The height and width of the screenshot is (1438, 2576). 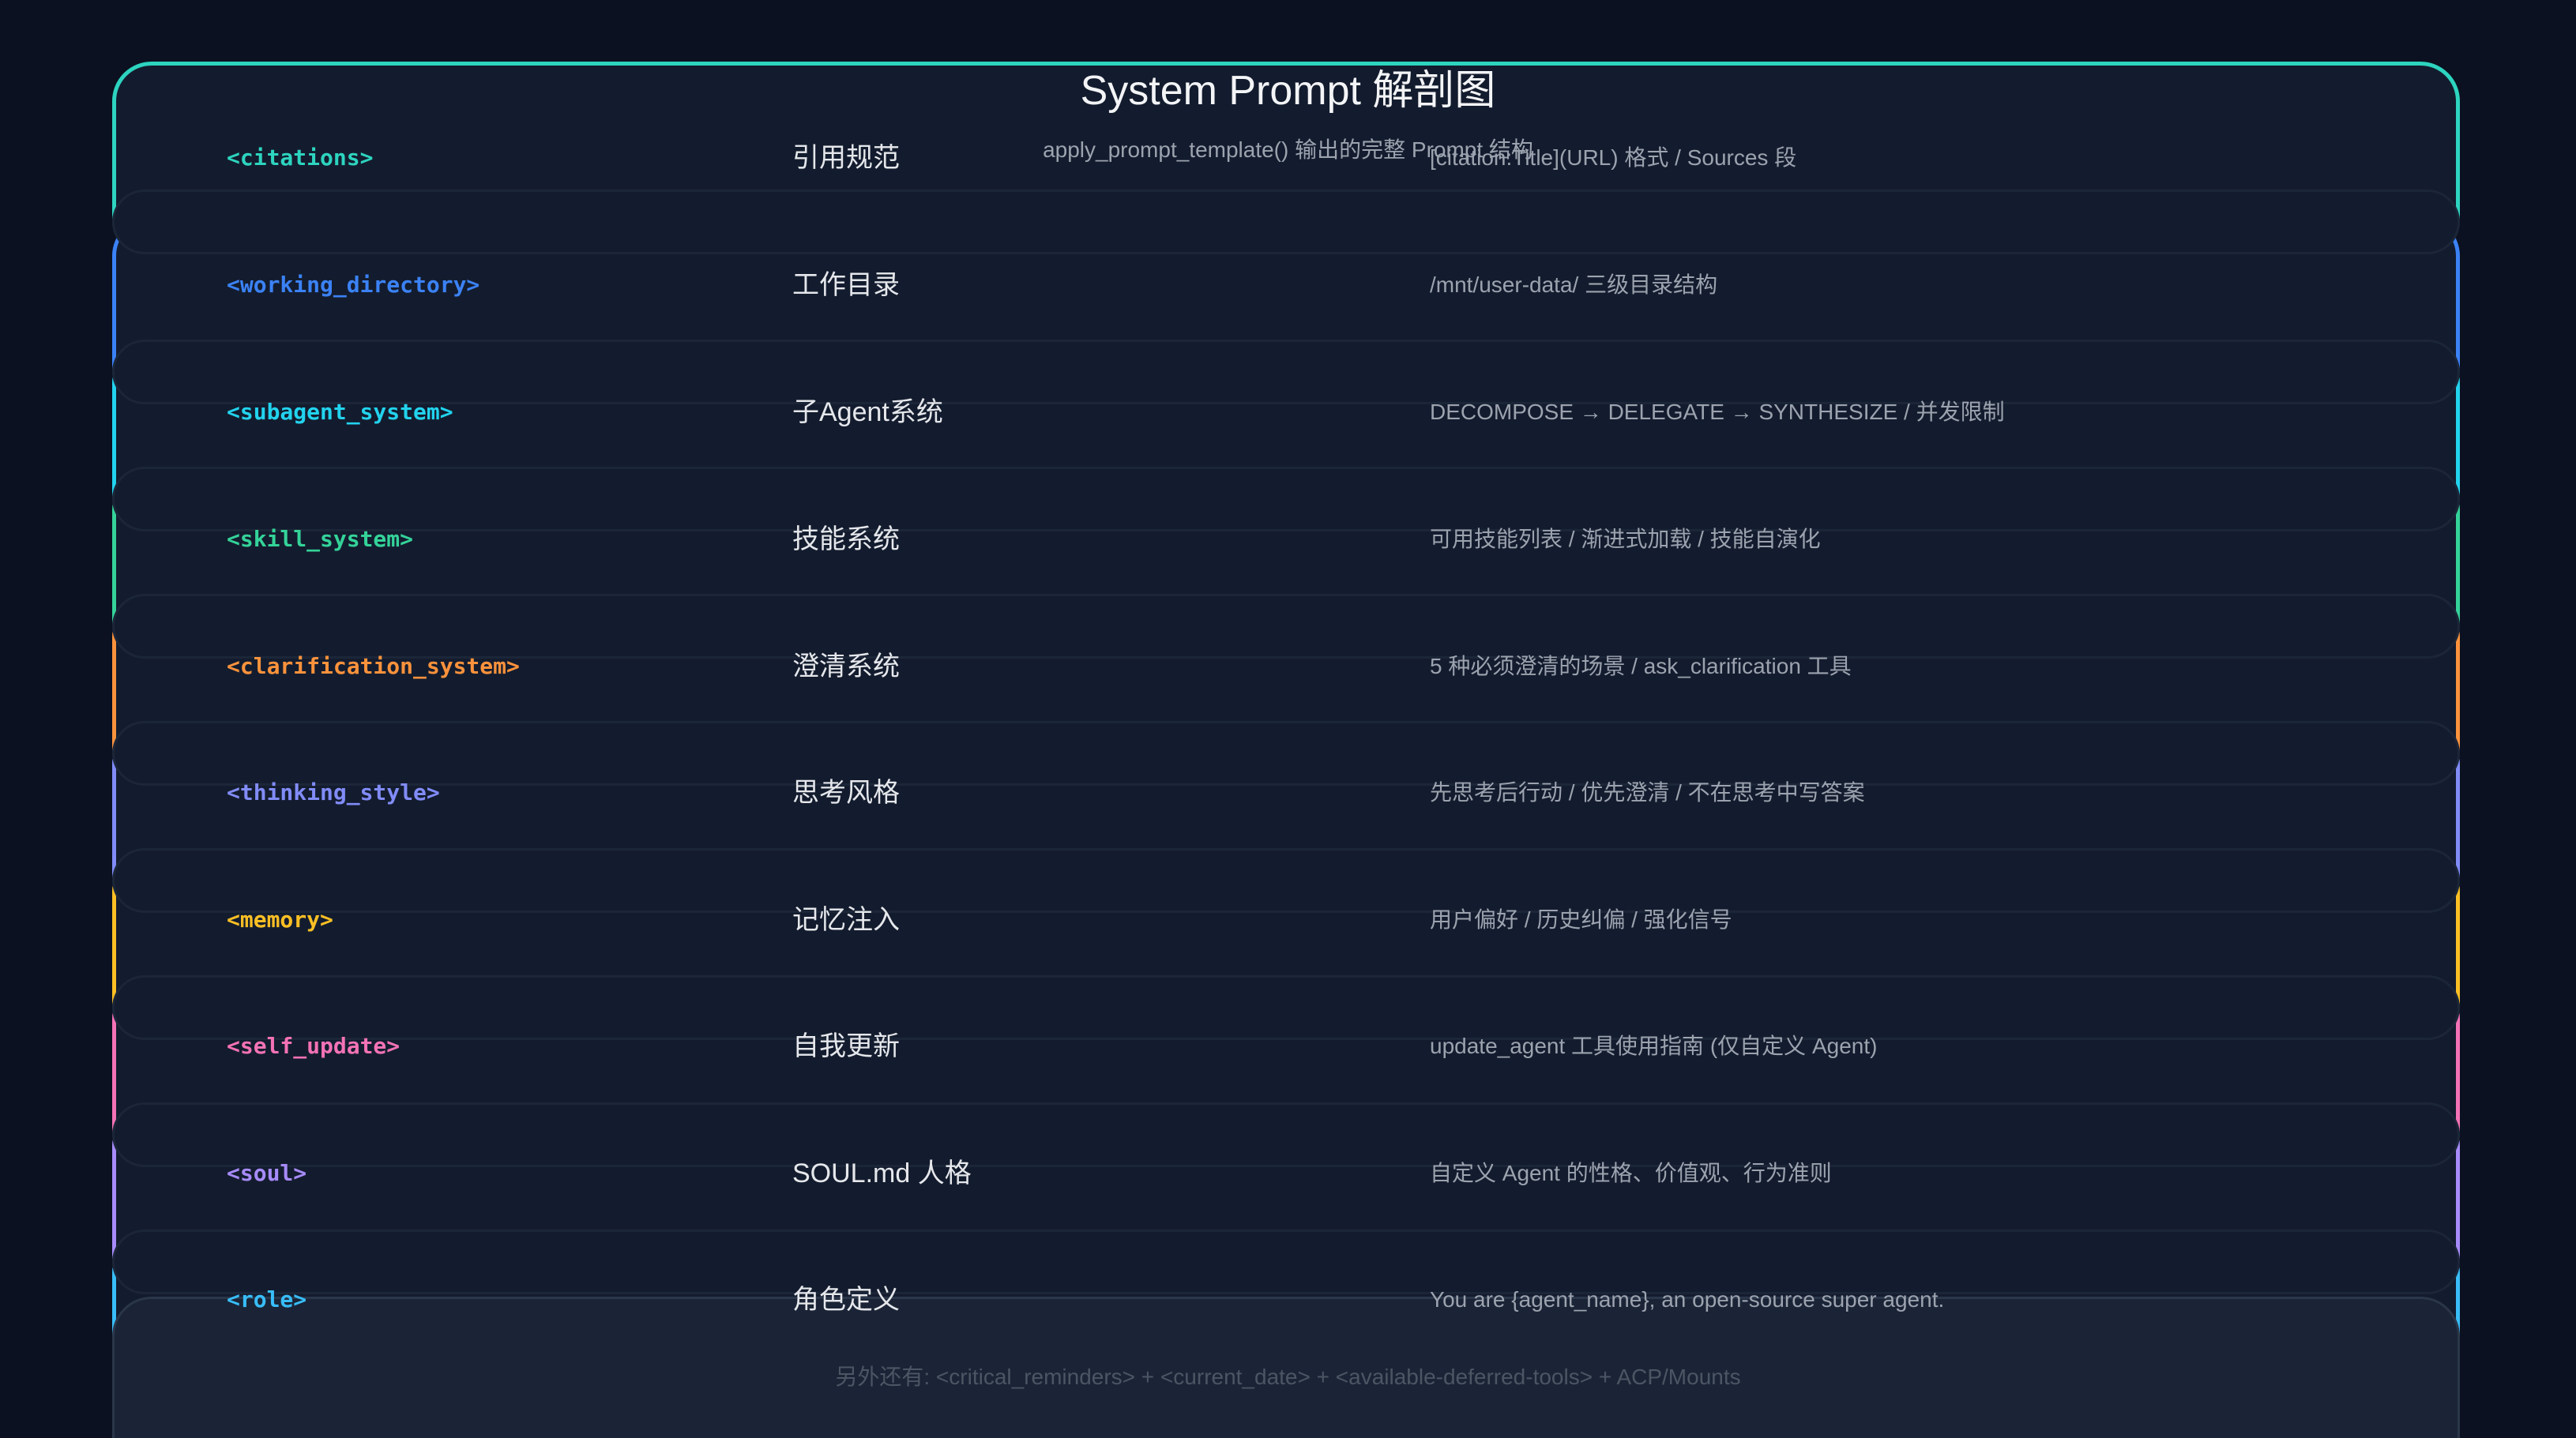 What do you see at coordinates (1288, 91) in the screenshot?
I see `diagram-title: System Prompt 解剖图` at bounding box center [1288, 91].